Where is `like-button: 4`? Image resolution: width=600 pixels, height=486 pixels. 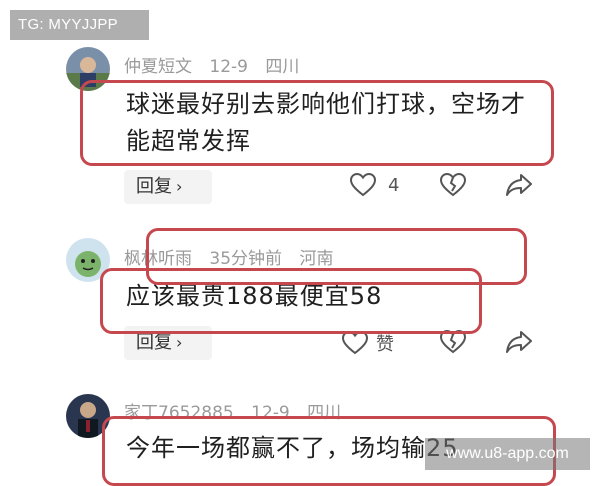 like-button: 4 is located at coordinates (374, 185).